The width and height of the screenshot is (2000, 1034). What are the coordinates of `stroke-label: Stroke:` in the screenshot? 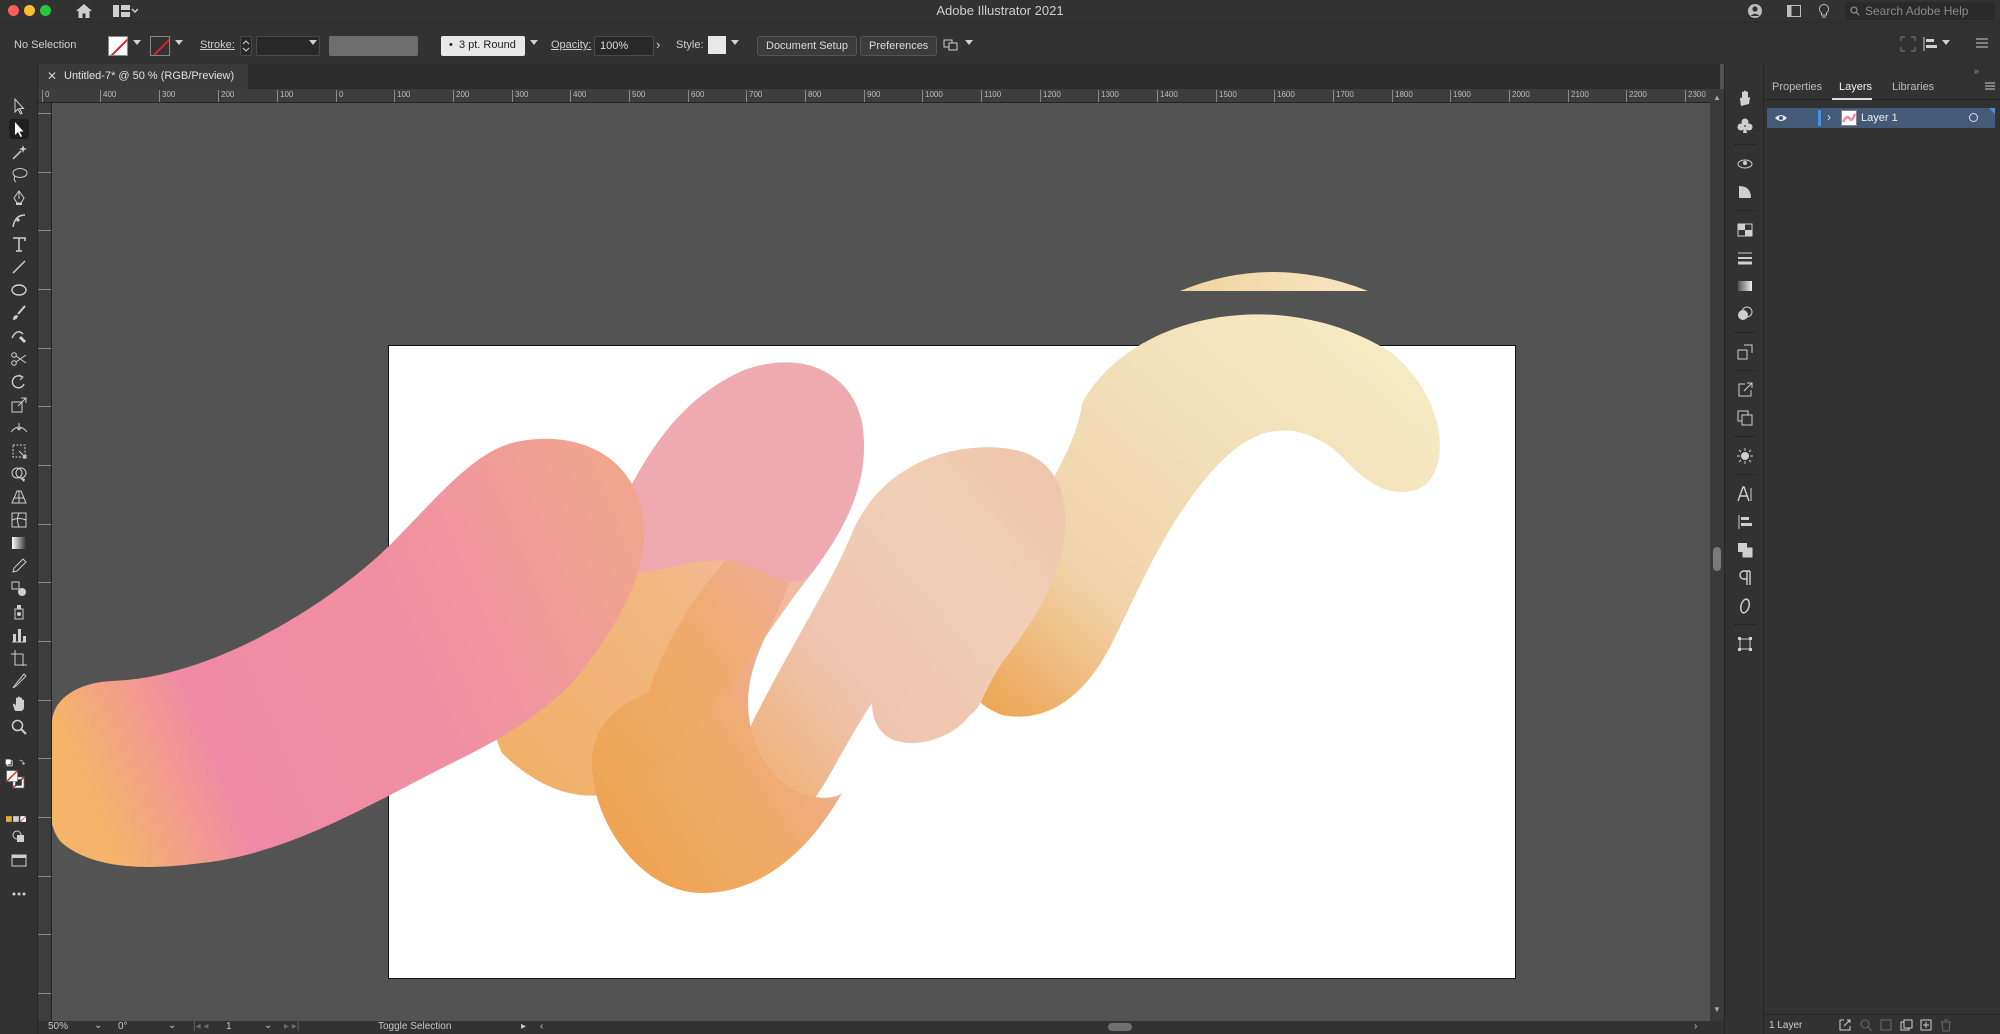 It's located at (217, 45).